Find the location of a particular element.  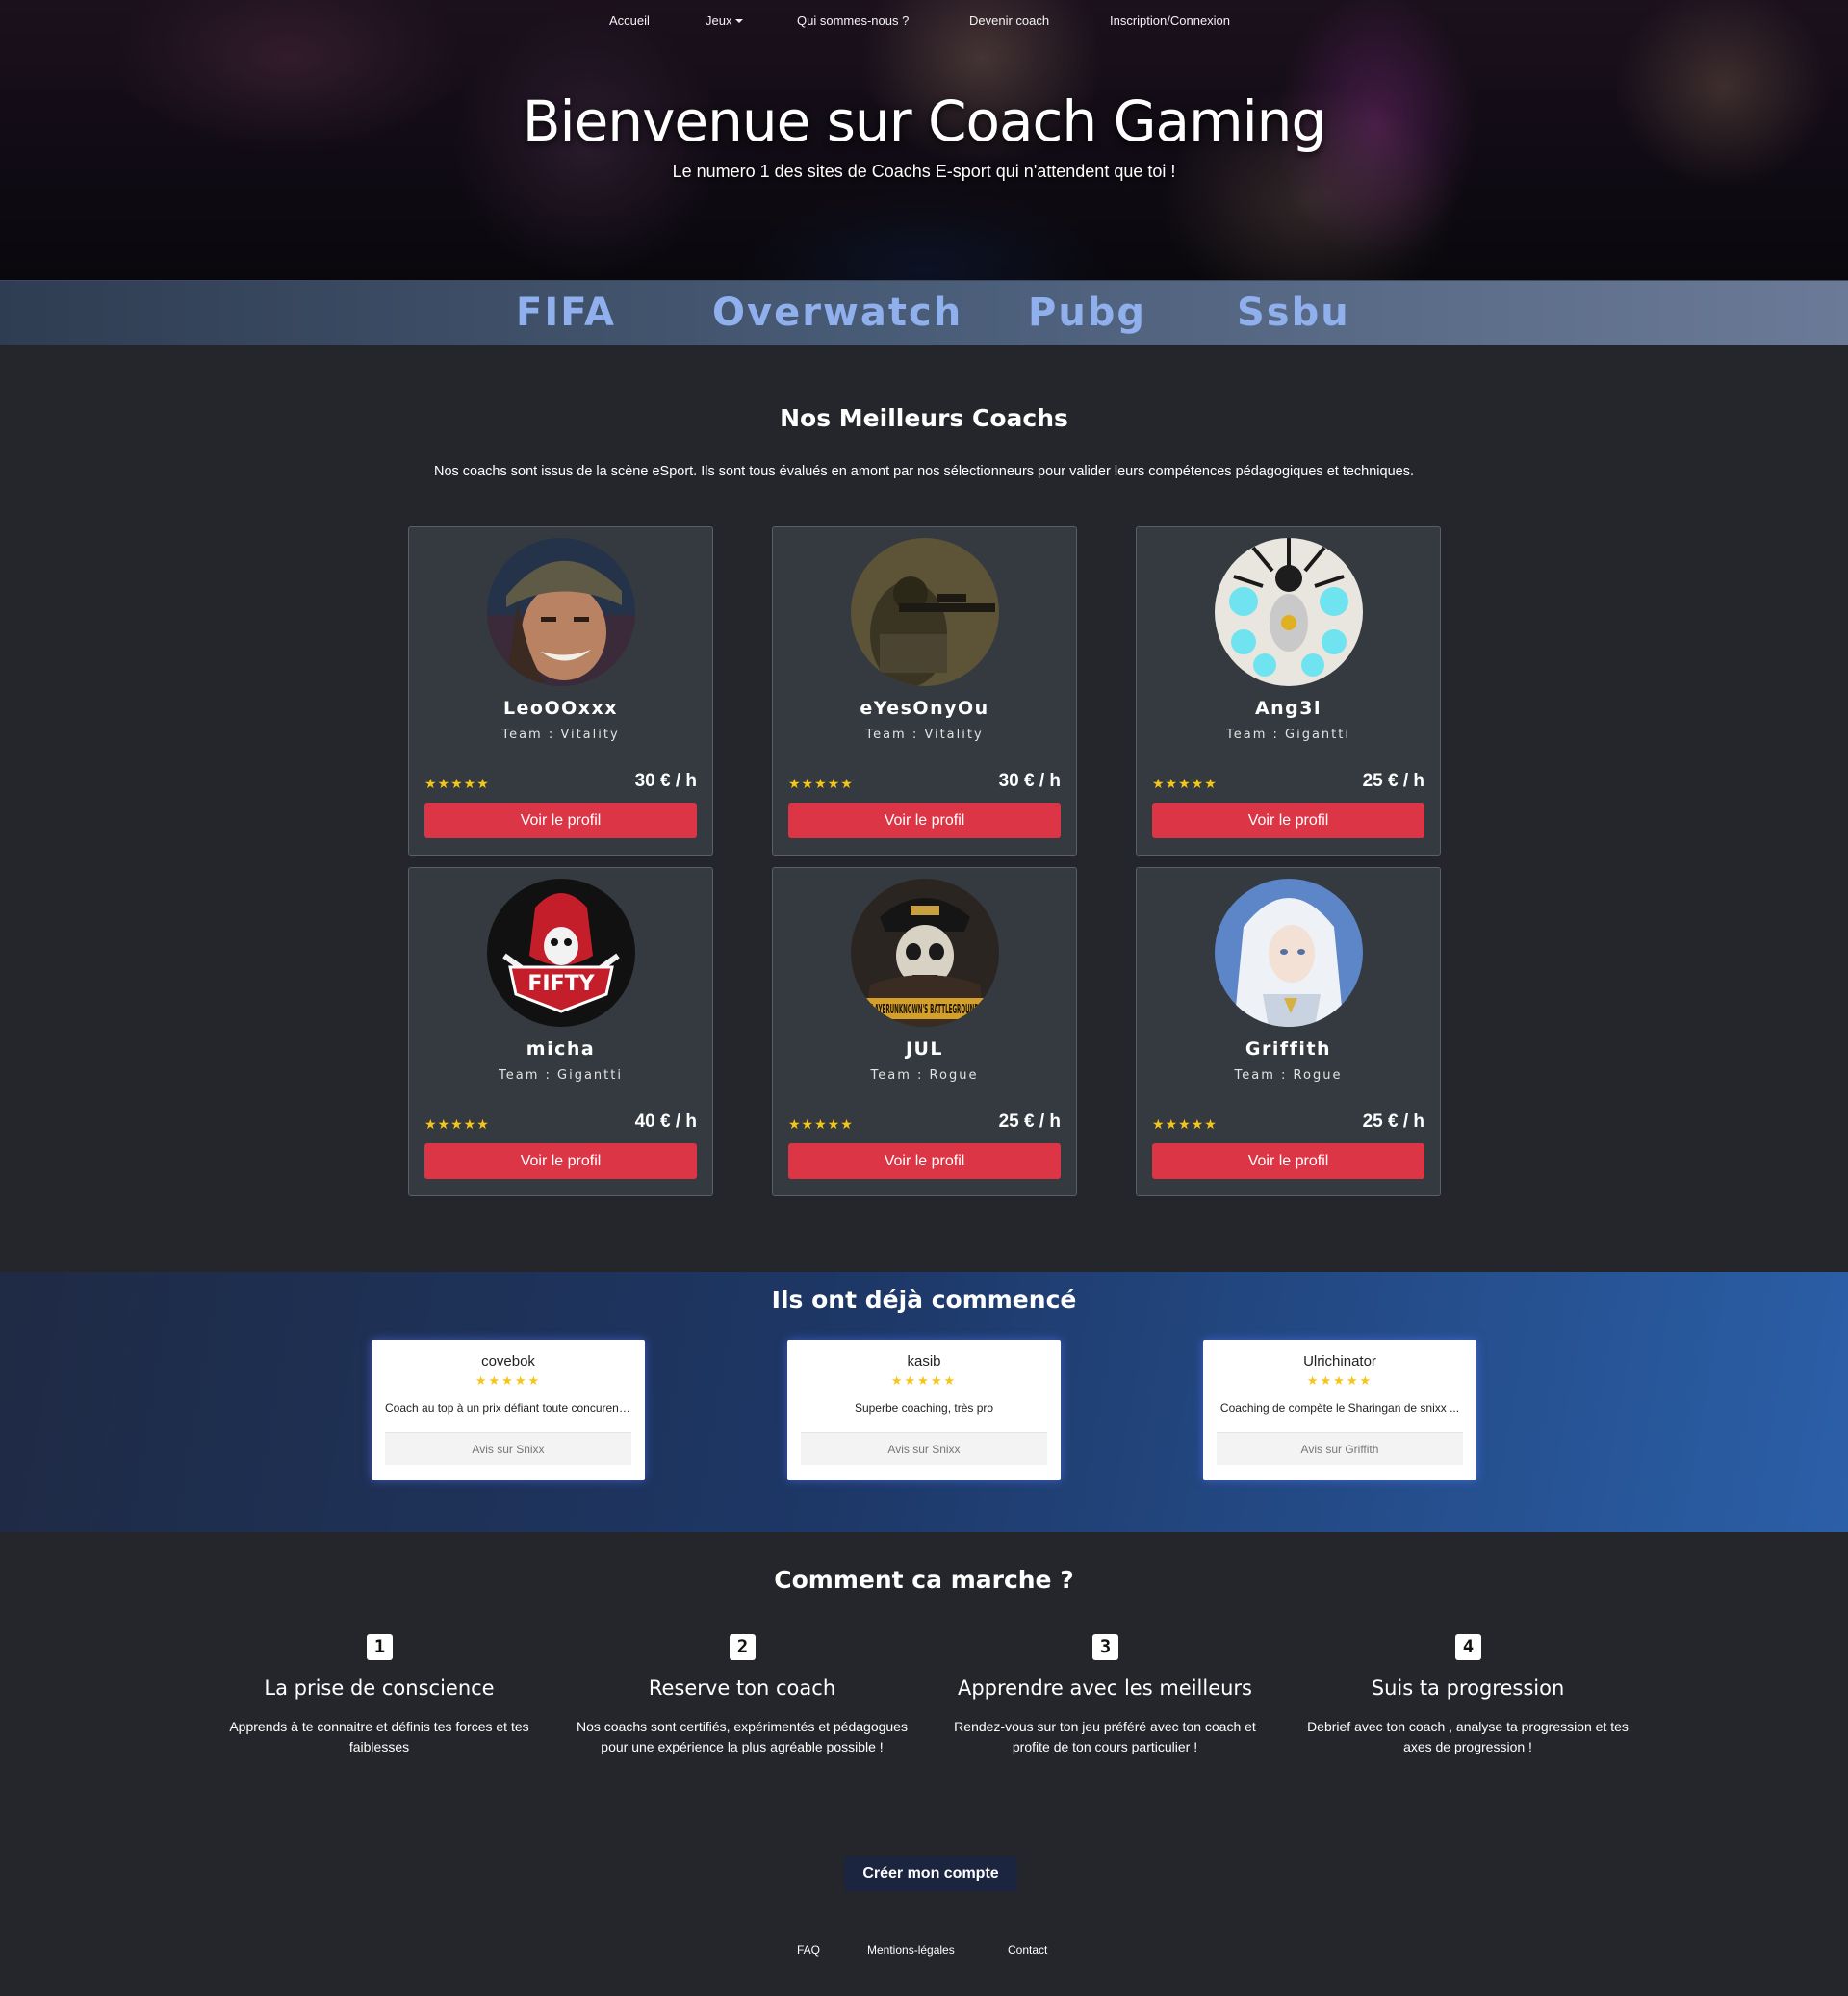

game-link-pubg: Pubg is located at coordinates (1087, 313).